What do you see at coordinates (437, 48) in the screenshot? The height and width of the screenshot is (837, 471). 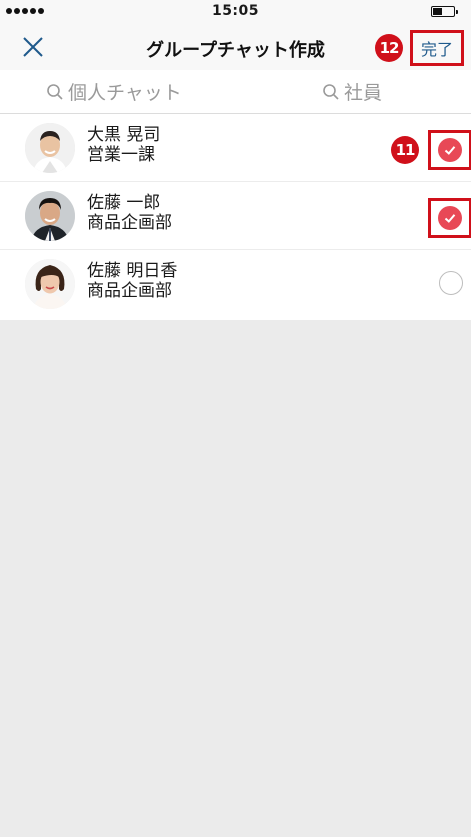 I see `done-button: 完了` at bounding box center [437, 48].